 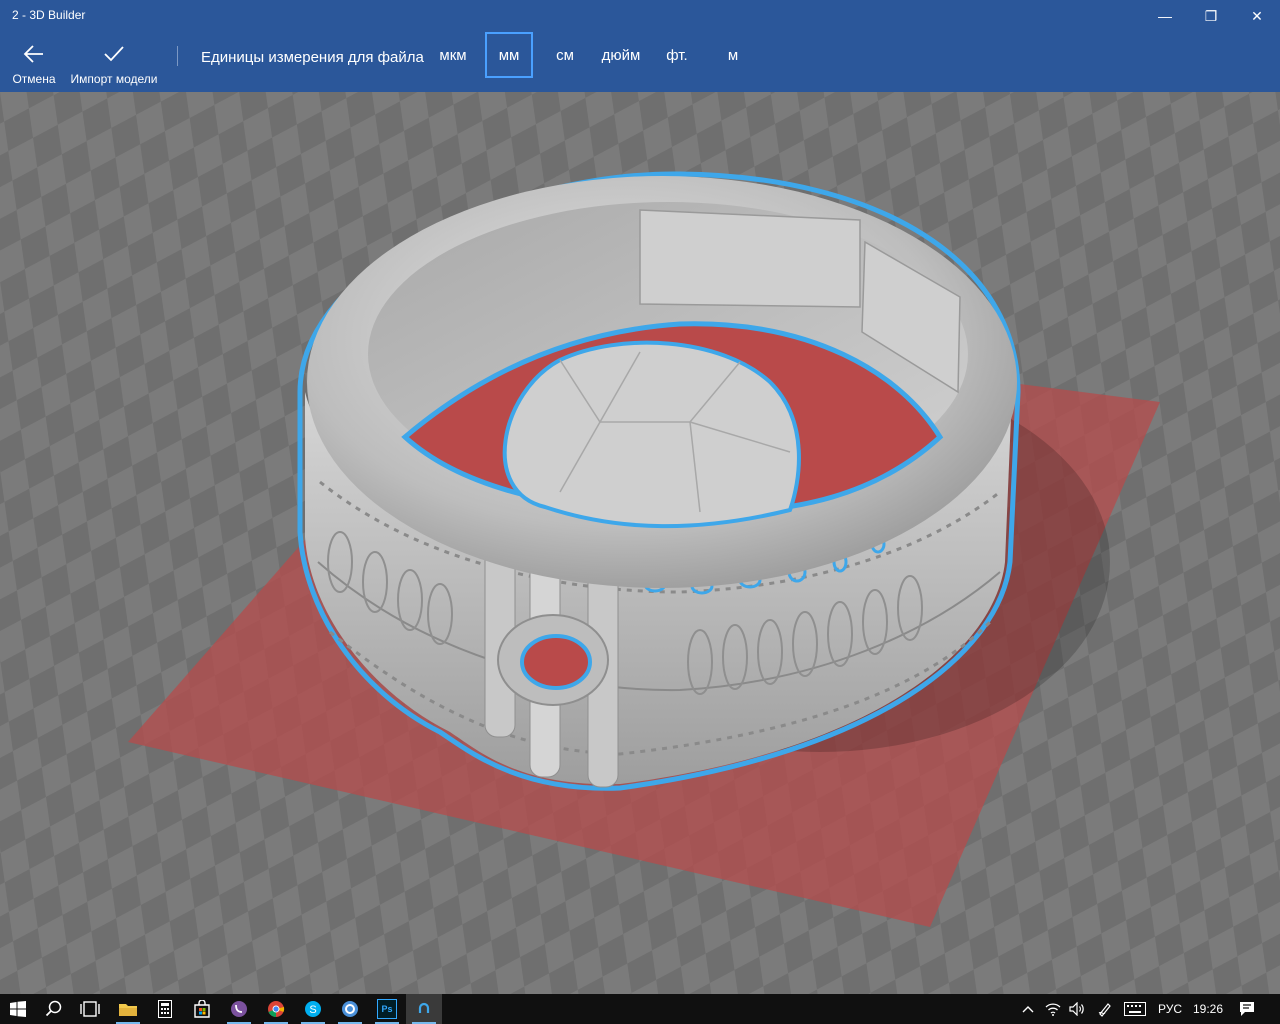 I want to click on taskbar-skype: S, so click(x=313, y=1009).